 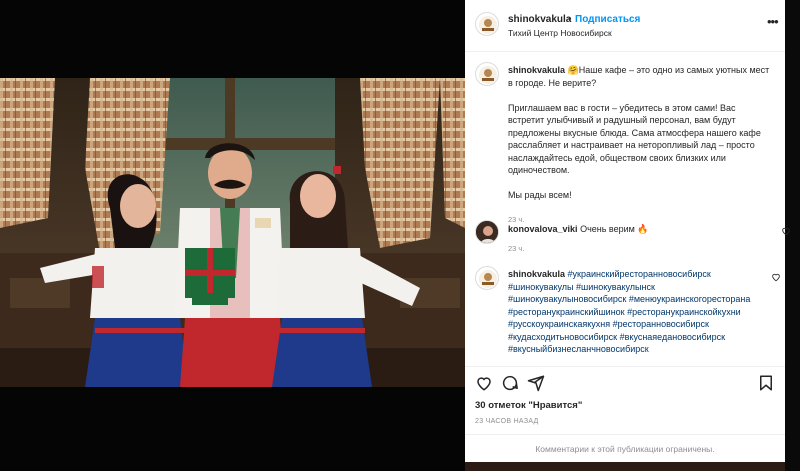 What do you see at coordinates (773, 21) in the screenshot?
I see `more-options-icon: •••` at bounding box center [773, 21].